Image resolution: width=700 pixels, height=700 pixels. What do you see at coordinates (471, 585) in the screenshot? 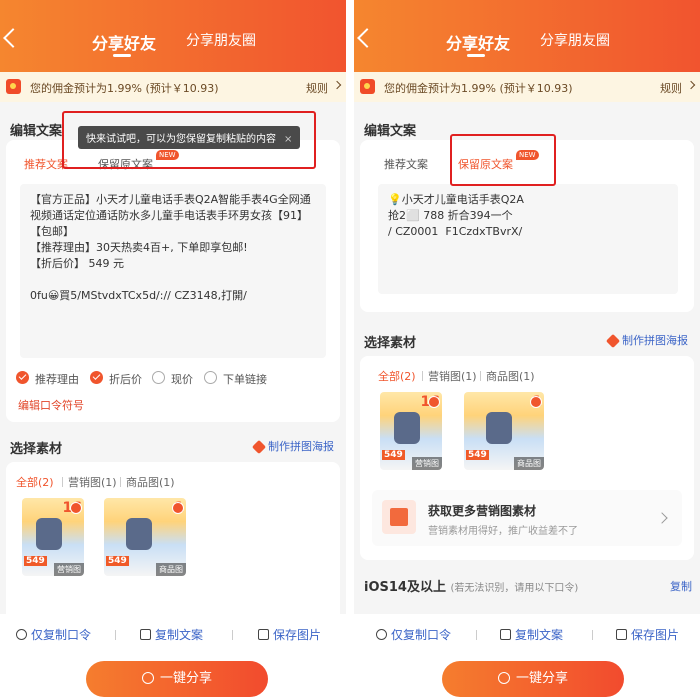
I see `ios14-section: iOS14及以上 (若无法识别，请用以下口令)` at bounding box center [471, 585].